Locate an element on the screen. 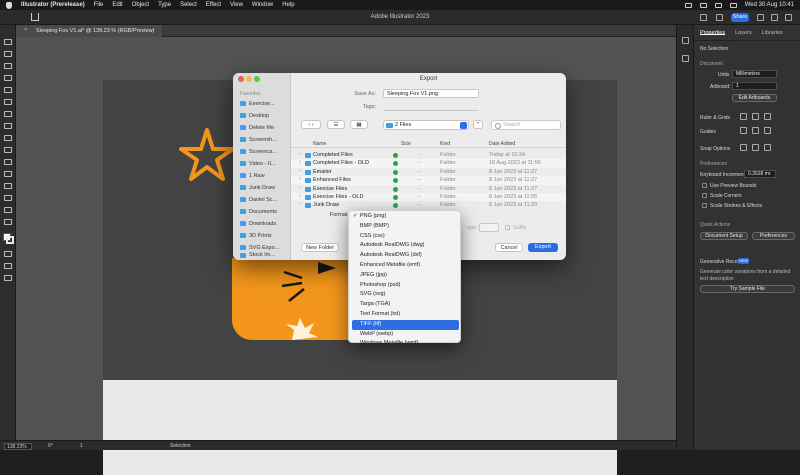 This screenshot has height=475, width=800. table-row: › Emailer -- Folder 8 Jun 2023 at 11:27 is located at coordinates (428, 172).